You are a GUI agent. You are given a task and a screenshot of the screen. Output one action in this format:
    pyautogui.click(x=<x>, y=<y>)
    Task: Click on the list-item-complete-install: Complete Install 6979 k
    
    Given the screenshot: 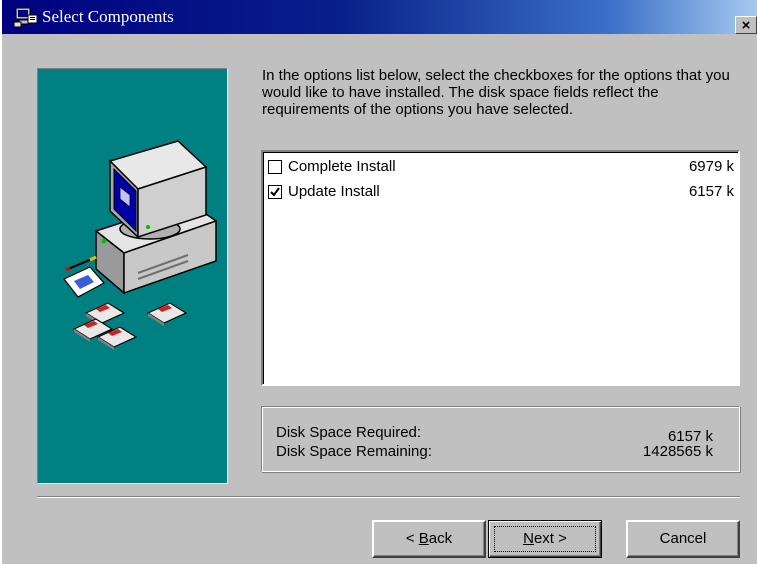 What is the action you would take?
    pyautogui.click(x=501, y=168)
    